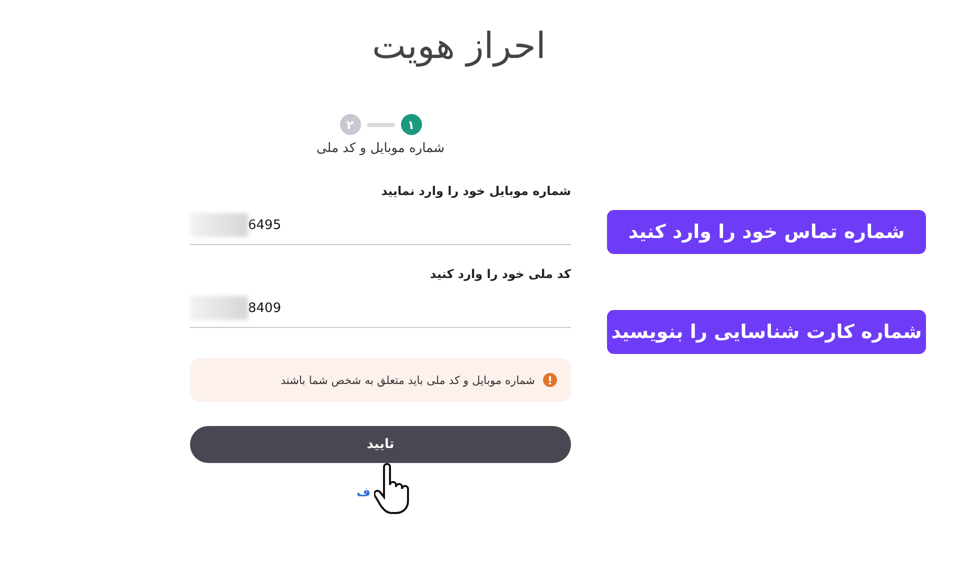 This screenshot has width=959, height=569. What do you see at coordinates (380, 148) in the screenshot?
I see `step-label: شماره موبایل و کد ملی` at bounding box center [380, 148].